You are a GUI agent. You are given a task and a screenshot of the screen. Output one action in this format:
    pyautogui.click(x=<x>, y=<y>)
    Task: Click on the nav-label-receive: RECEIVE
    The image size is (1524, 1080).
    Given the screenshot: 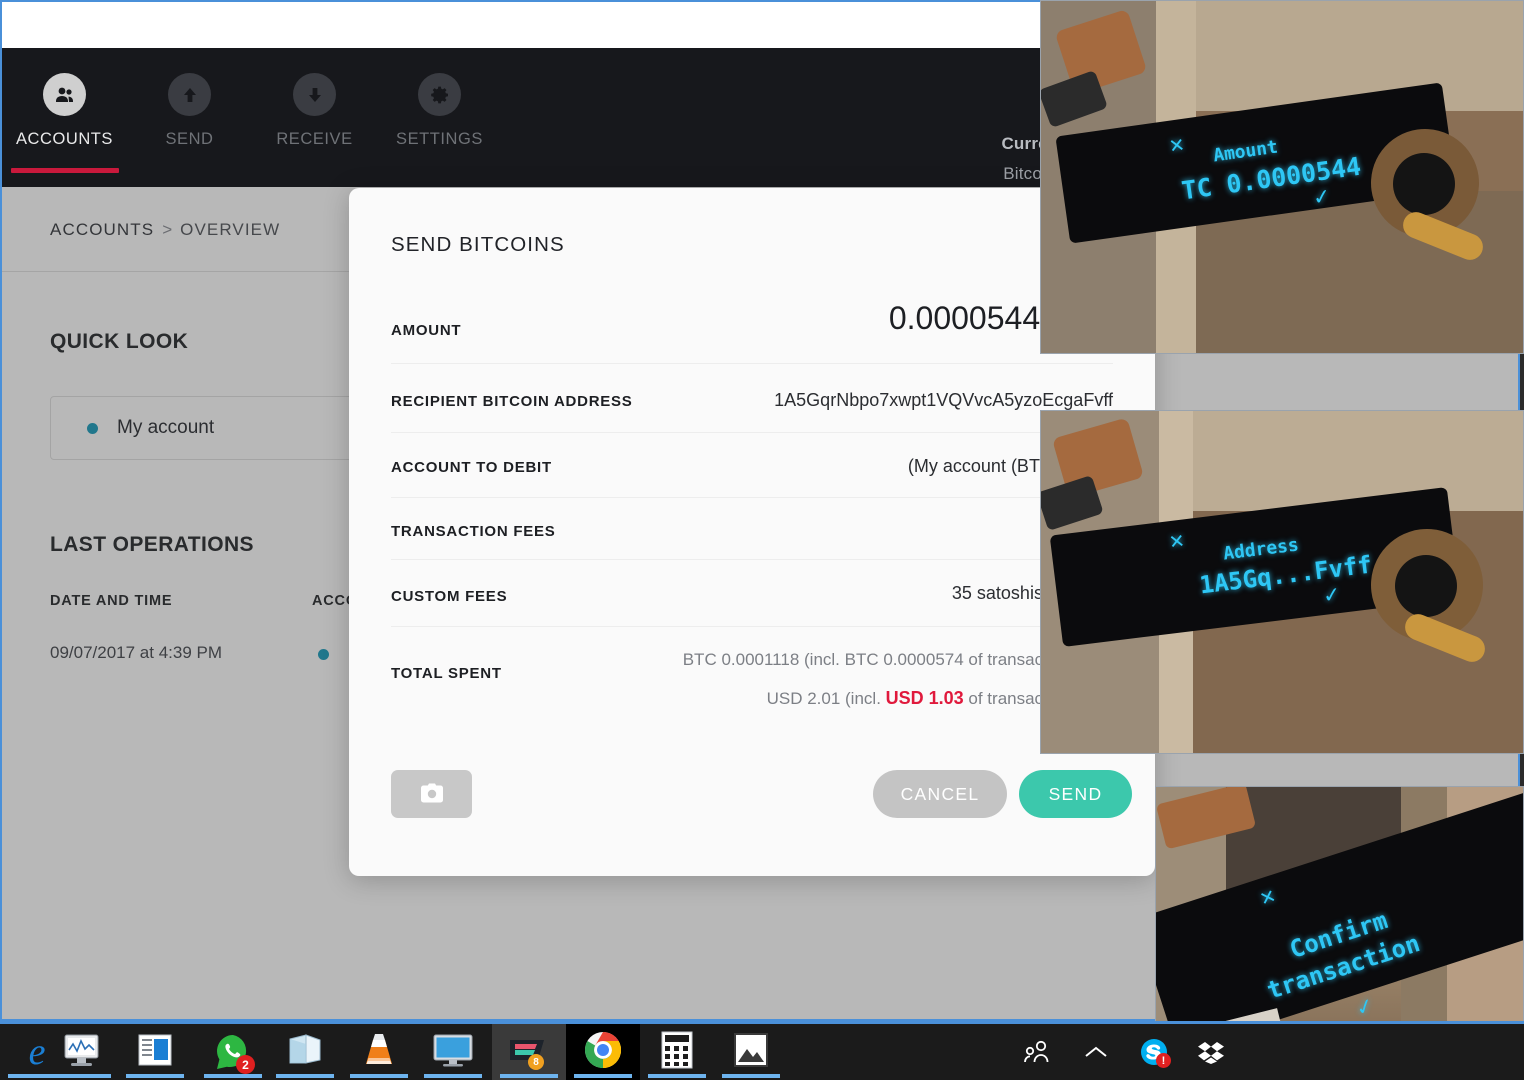 What is the action you would take?
    pyautogui.click(x=314, y=139)
    